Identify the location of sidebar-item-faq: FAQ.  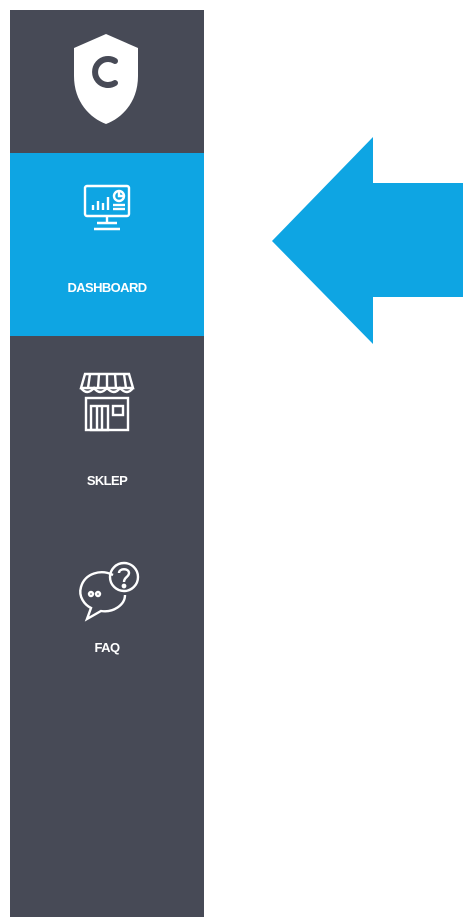
(107, 613).